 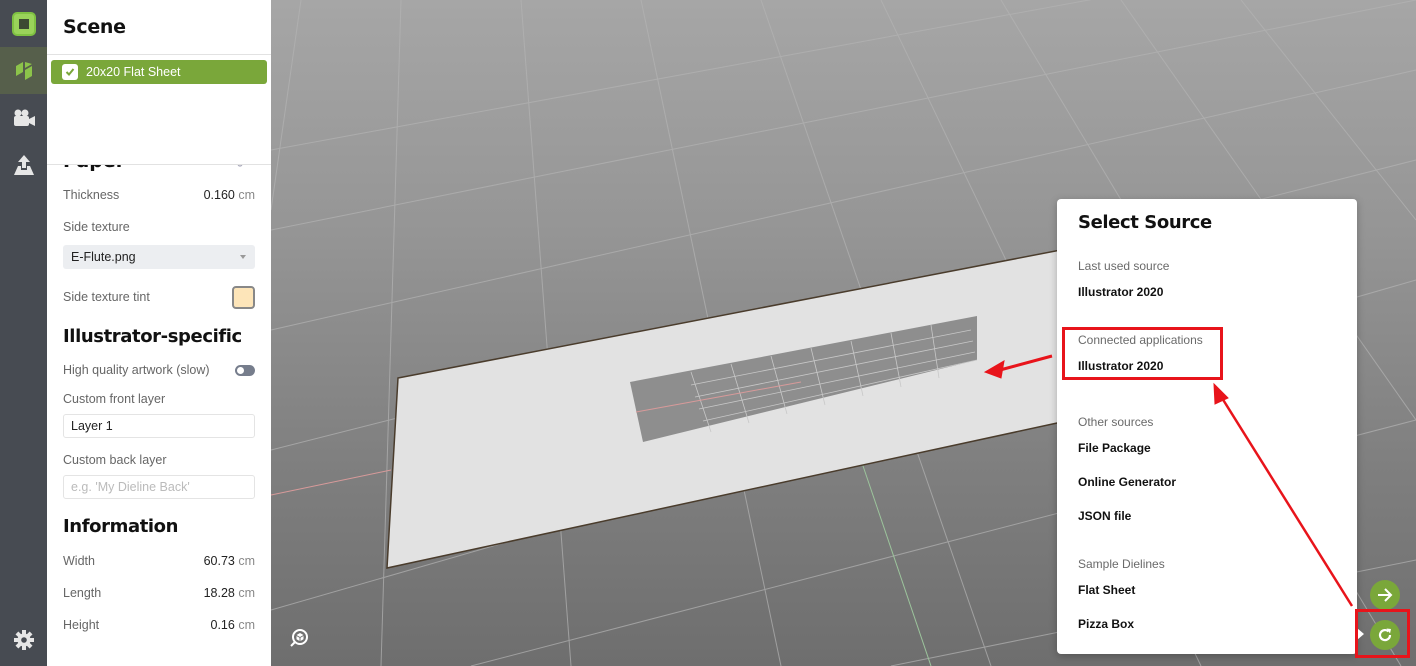 I want to click on info-row-height: Height 0.16 cm, so click(x=159, y=625).